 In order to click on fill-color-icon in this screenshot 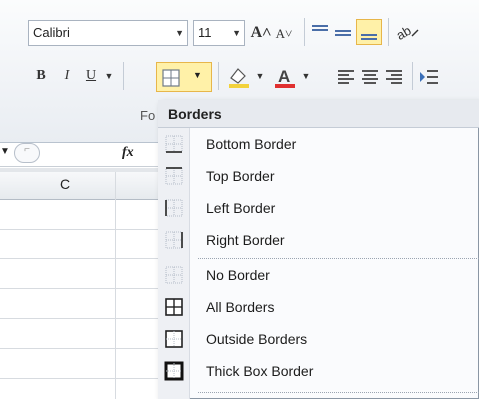, I will do `click(239, 77)`.